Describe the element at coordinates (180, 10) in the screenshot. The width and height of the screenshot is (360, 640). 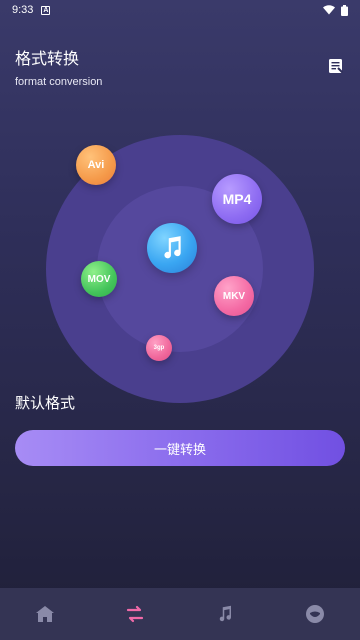
I see `status-bar: 9:33 A` at that location.